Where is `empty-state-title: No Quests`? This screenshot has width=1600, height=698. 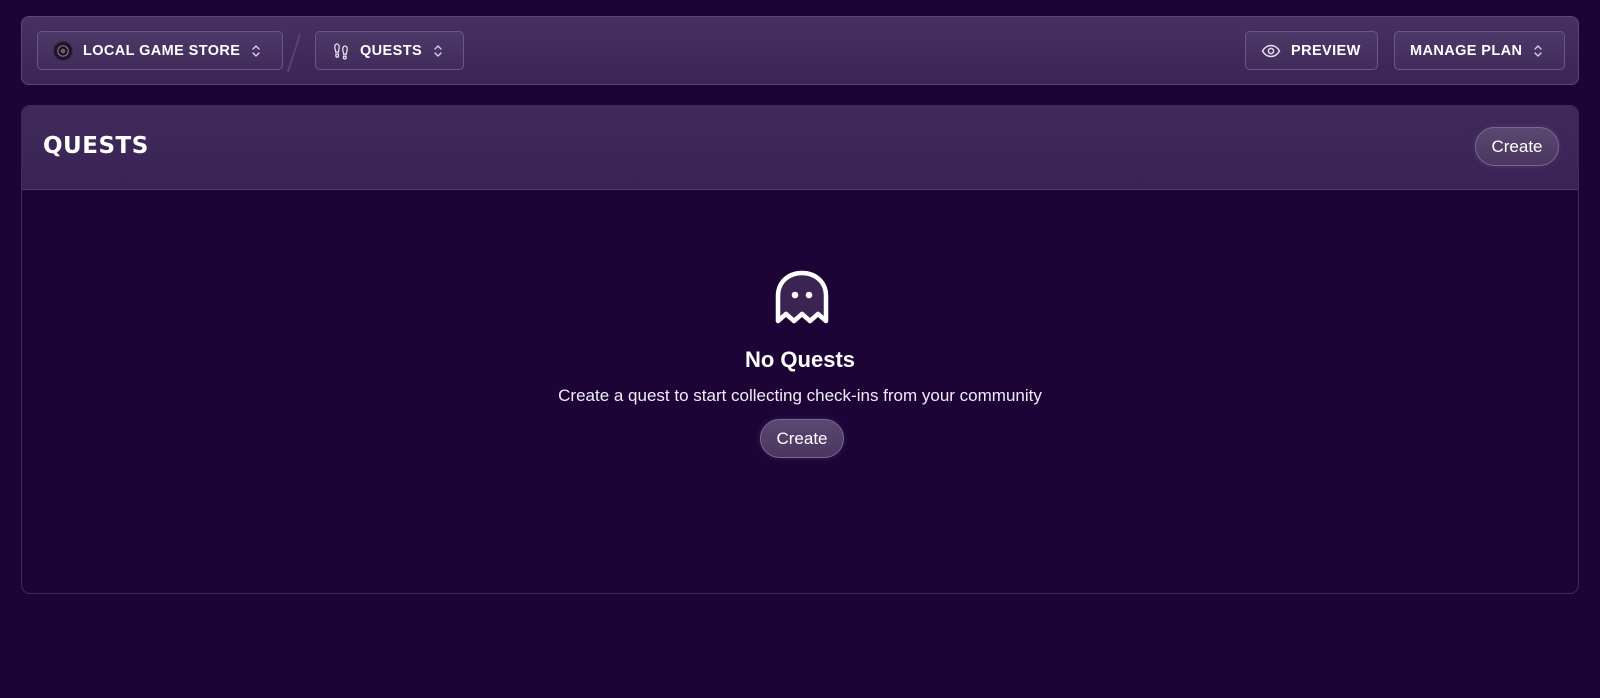 empty-state-title: No Quests is located at coordinates (800, 359).